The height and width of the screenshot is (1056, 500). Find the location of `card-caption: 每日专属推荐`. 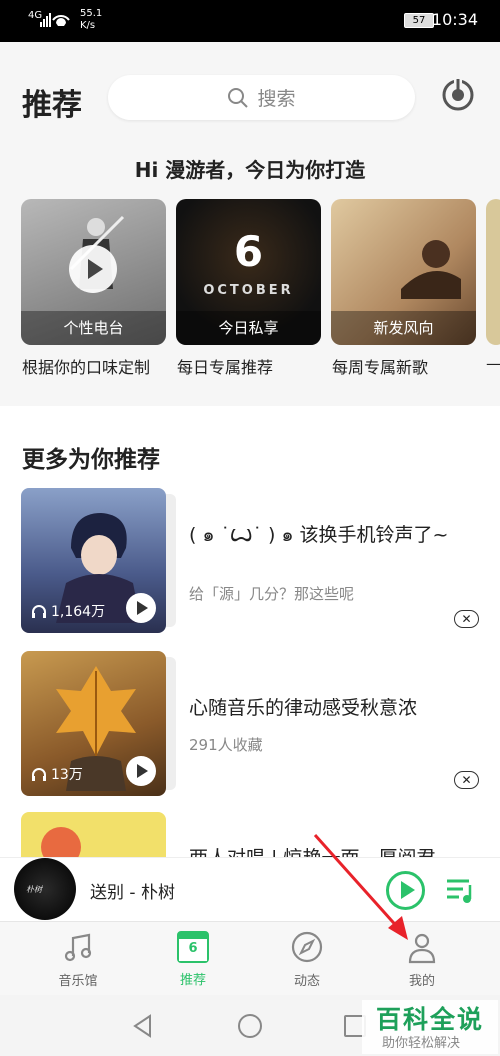

card-caption: 每日专属推荐 is located at coordinates (225, 367).